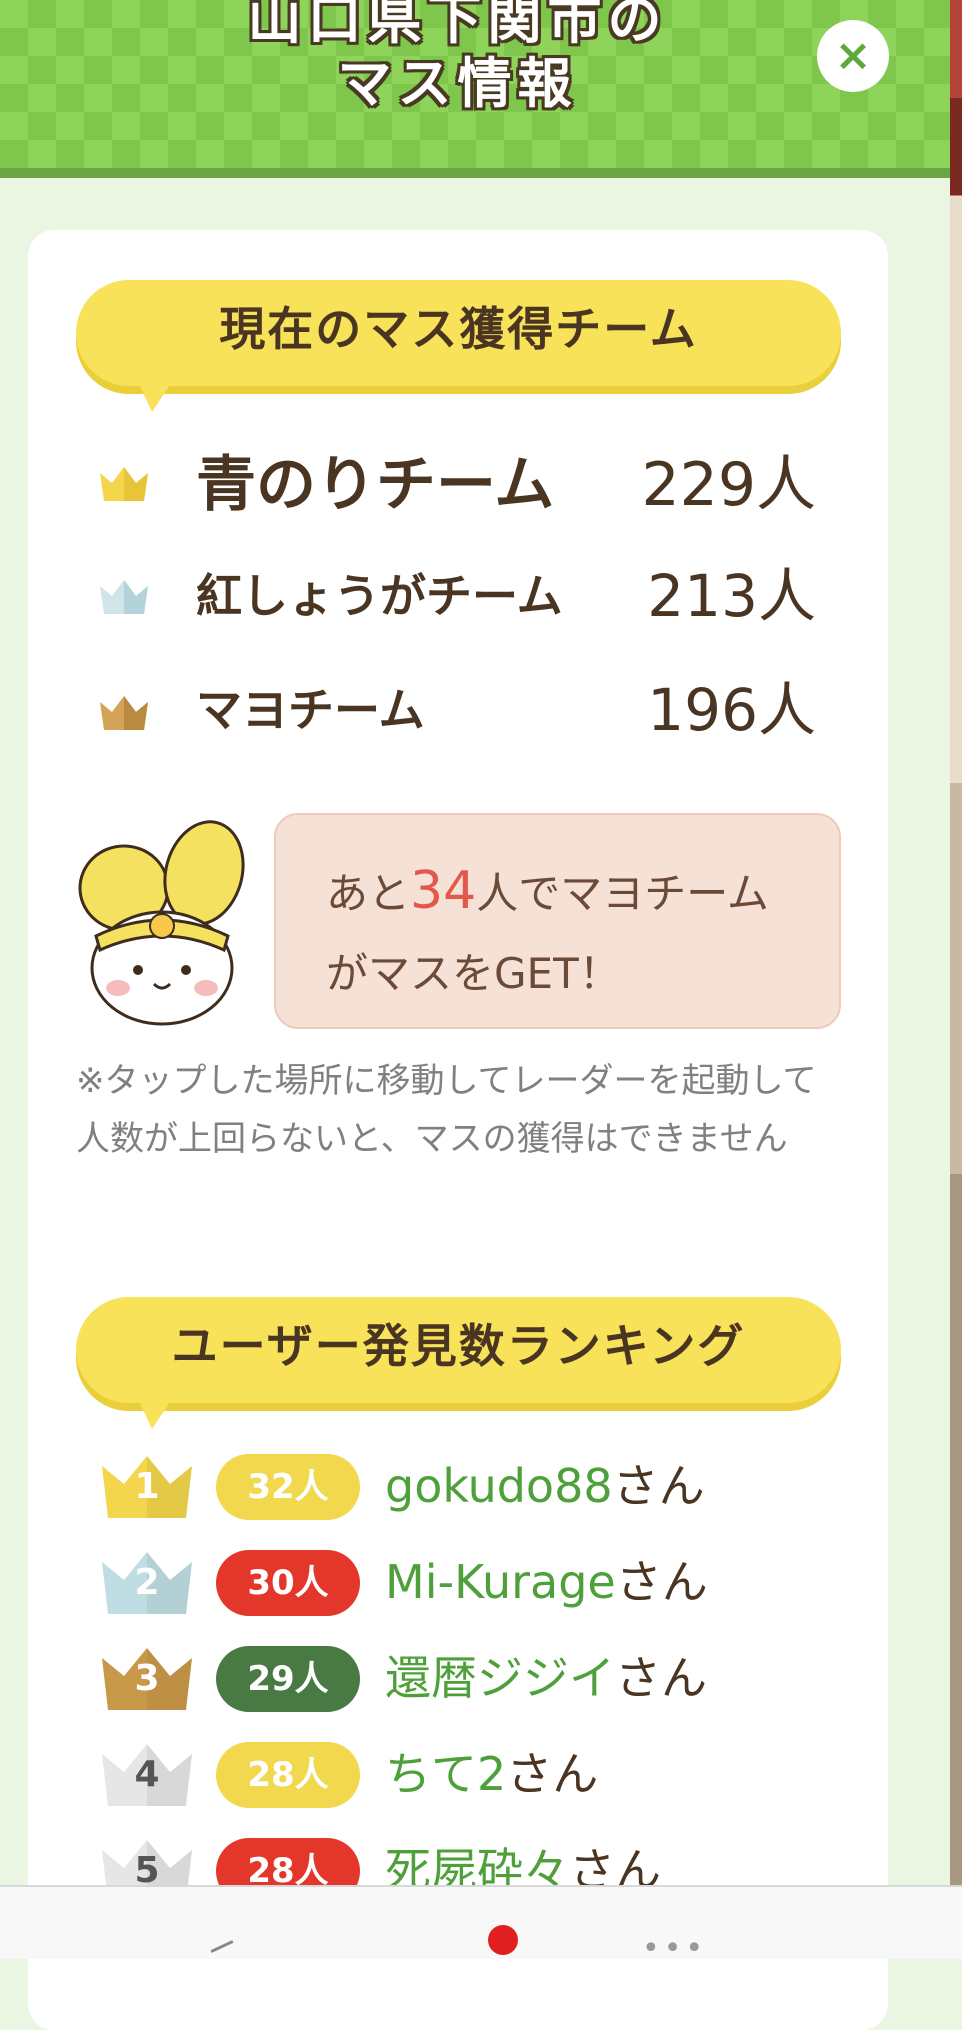 Image resolution: width=962 pixels, height=2030 pixels. I want to click on count-badge: 32人, so click(288, 1487).